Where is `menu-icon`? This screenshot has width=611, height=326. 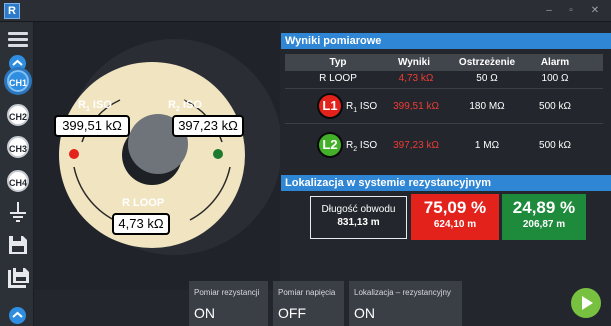 menu-icon is located at coordinates (18, 40).